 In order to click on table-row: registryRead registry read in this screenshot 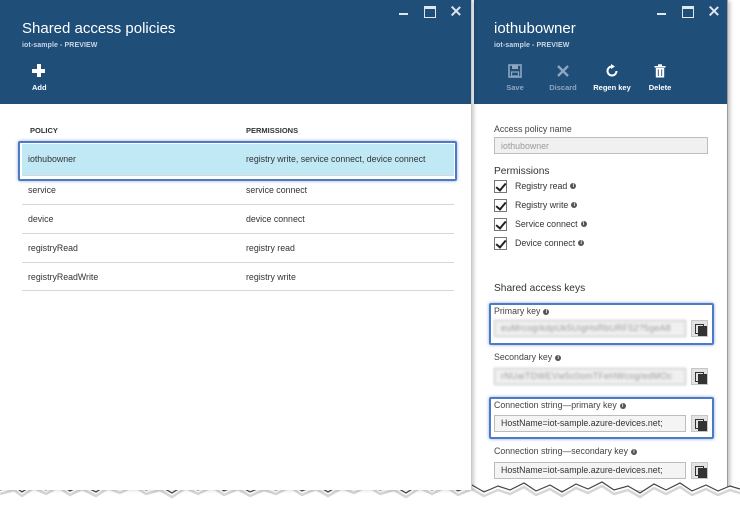, I will do `click(238, 247)`.